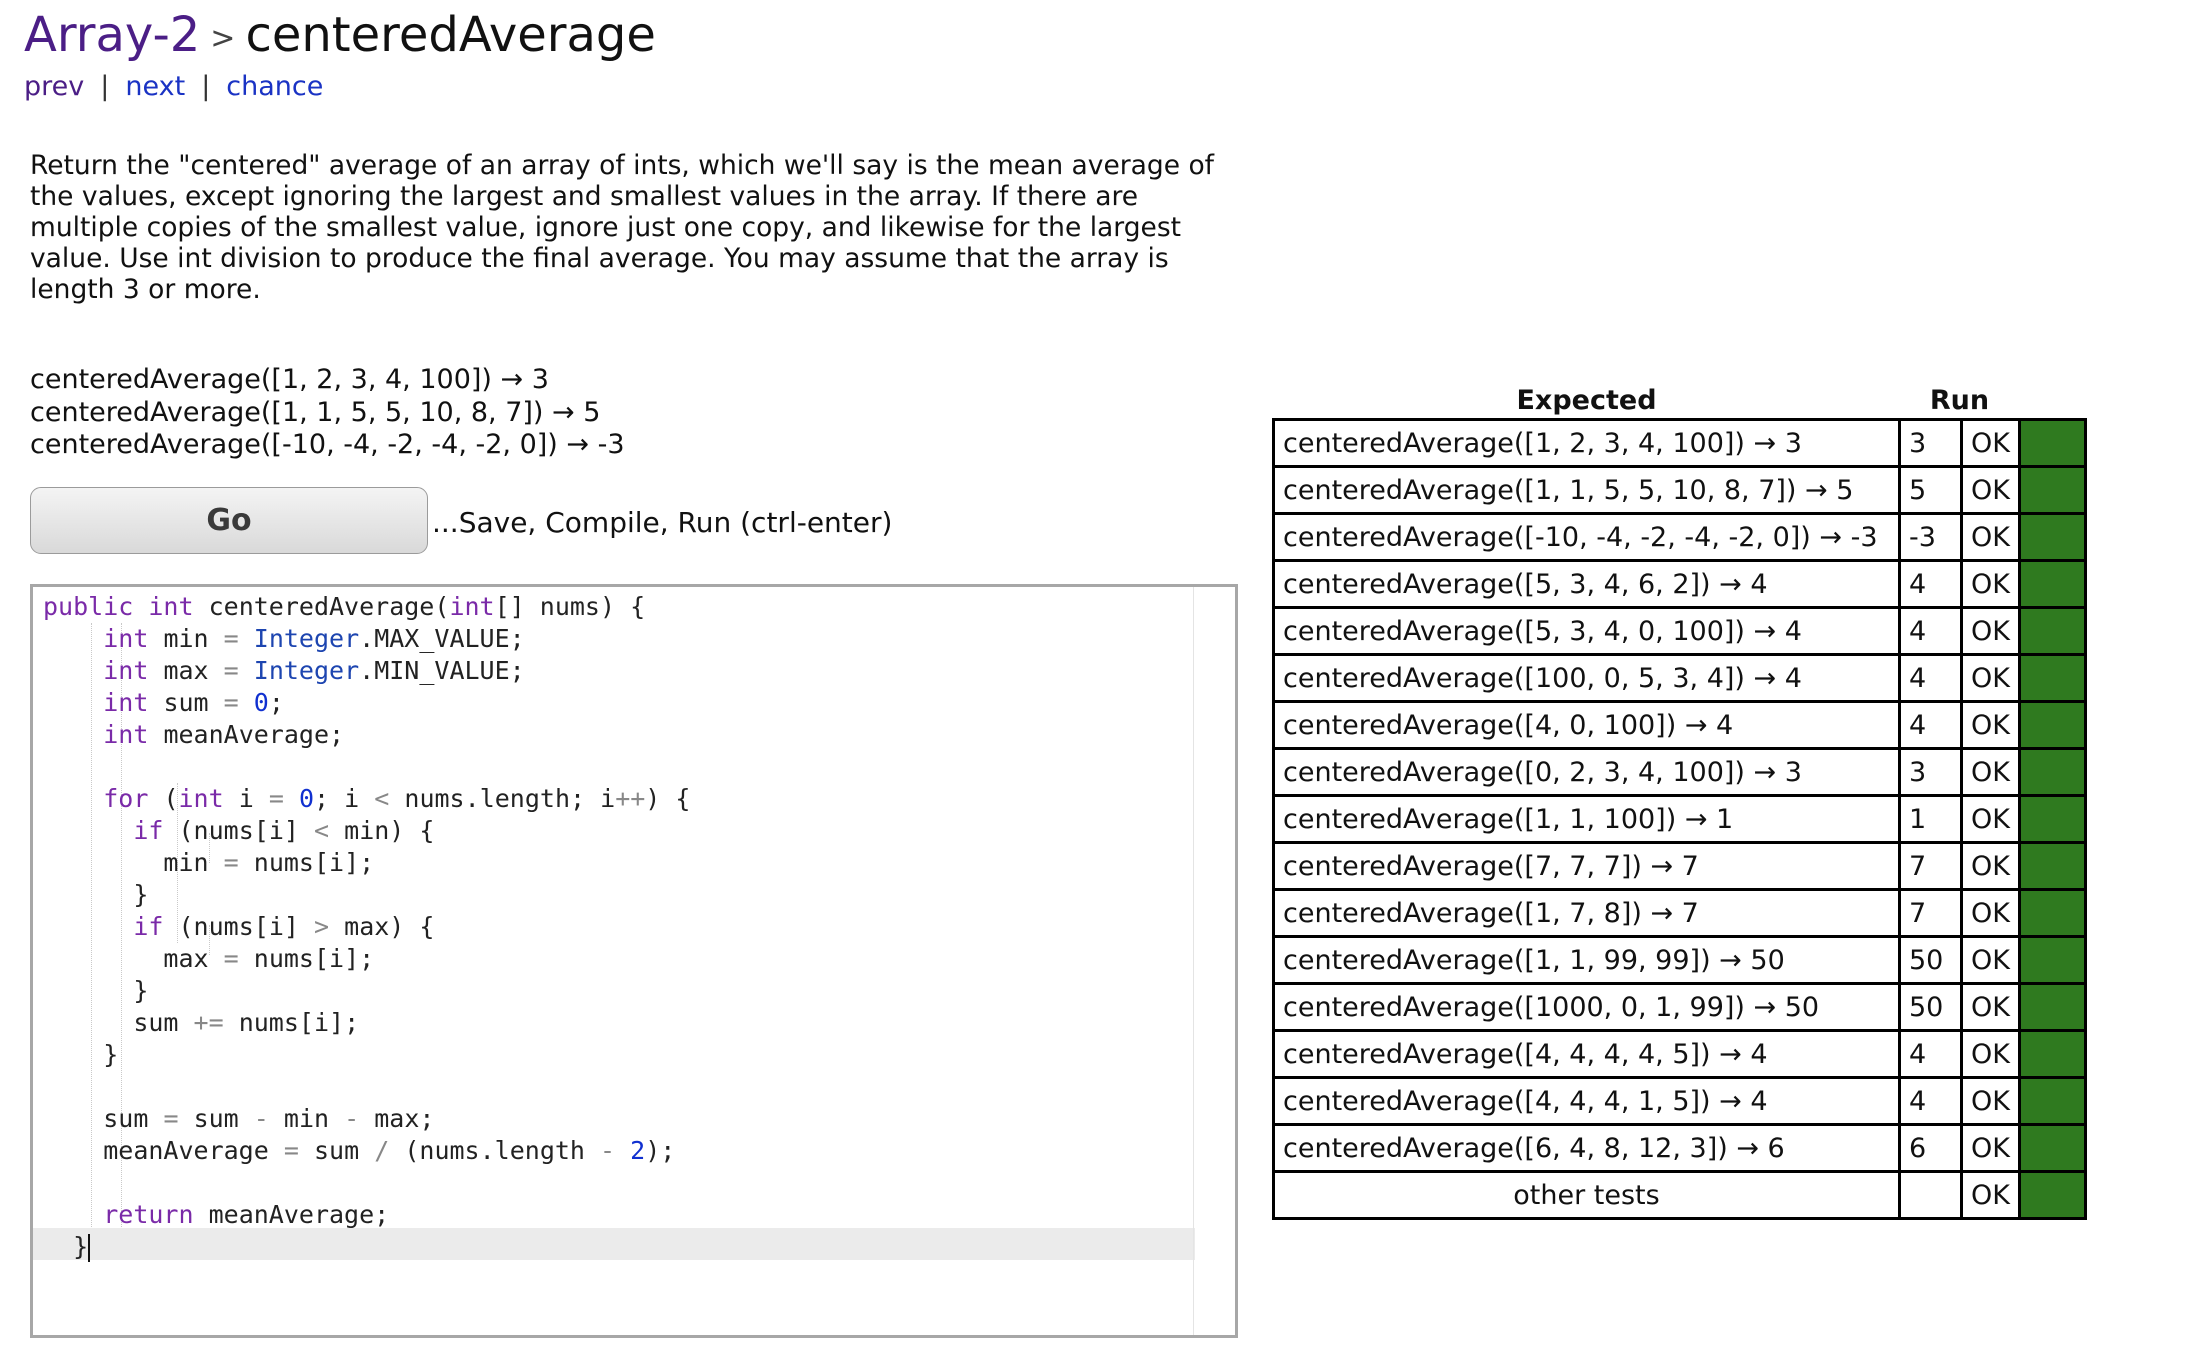 Image resolution: width=2202 pixels, height=1362 pixels. Describe the element at coordinates (366, 639) in the screenshot. I see `code-line: int min = Integer.MAX_VALUE;` at that location.